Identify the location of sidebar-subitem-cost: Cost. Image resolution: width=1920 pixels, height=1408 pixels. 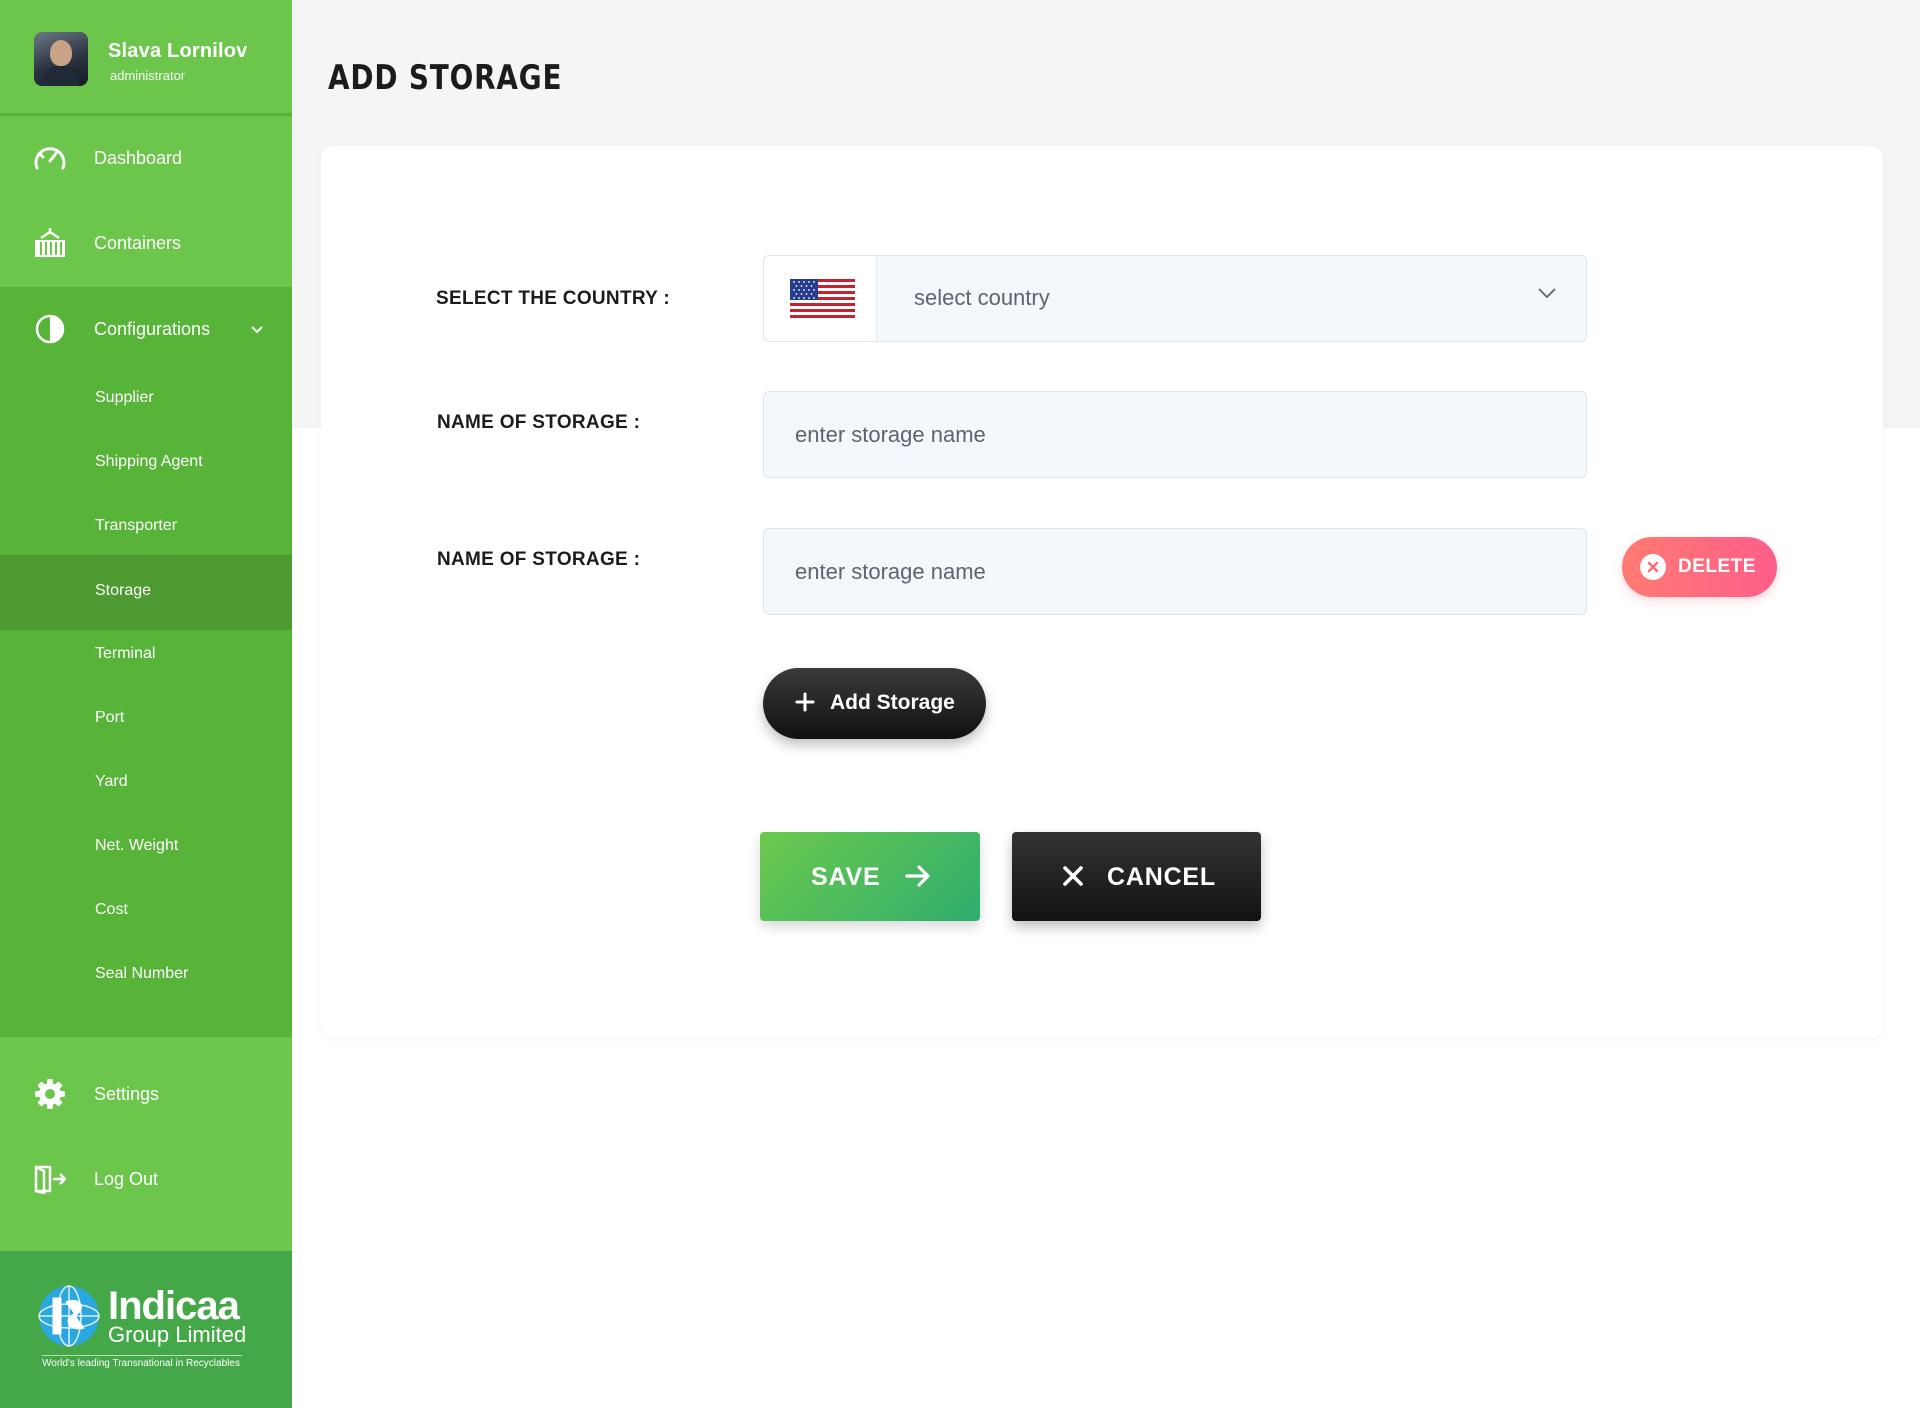
(146, 911).